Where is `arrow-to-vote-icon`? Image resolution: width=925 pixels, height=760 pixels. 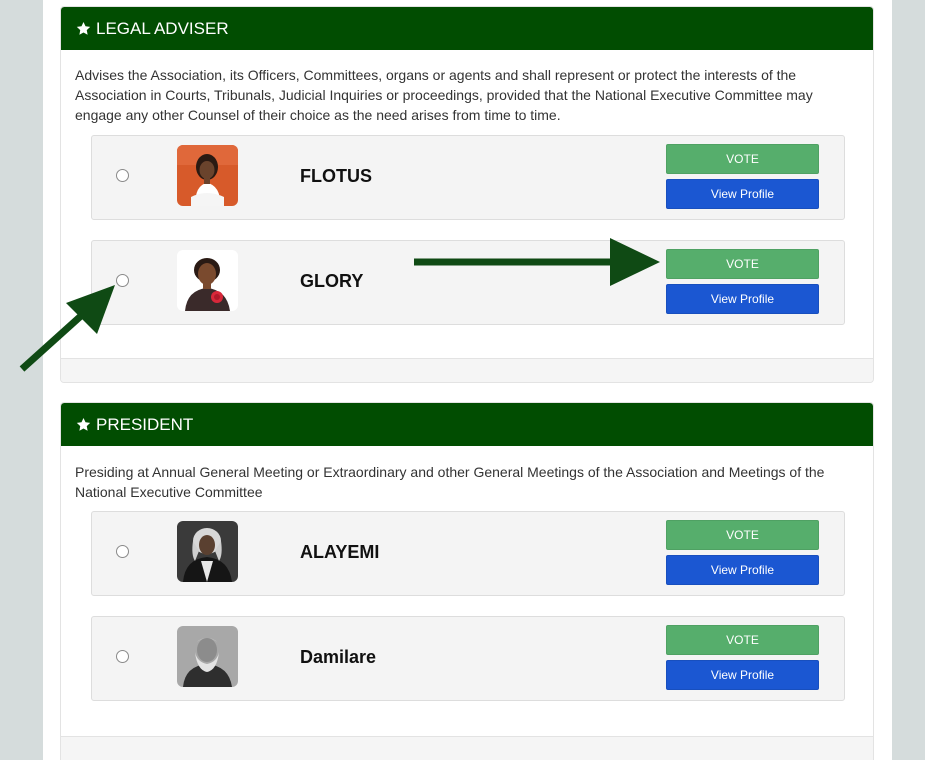
arrow-to-vote-icon is located at coordinates (537, 262).